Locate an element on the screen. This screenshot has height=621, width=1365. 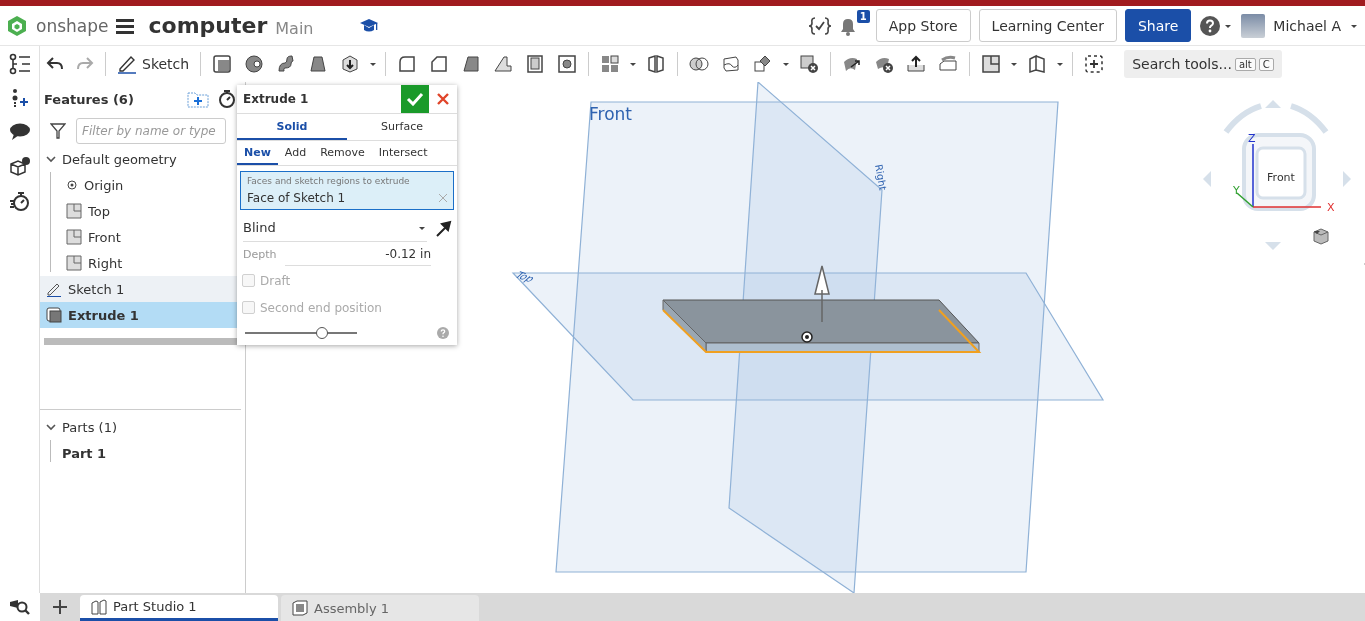
type-tab: Solid is located at coordinates (292, 127).